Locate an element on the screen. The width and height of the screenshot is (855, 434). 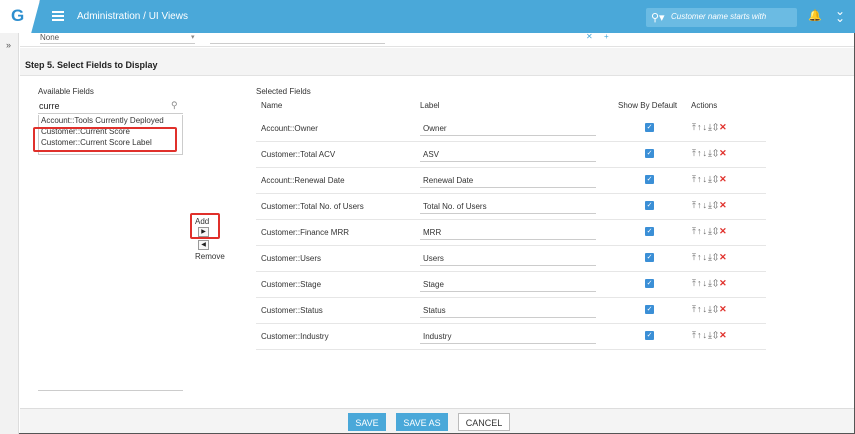
column-header-actions: Actions is located at coordinates (704, 105).